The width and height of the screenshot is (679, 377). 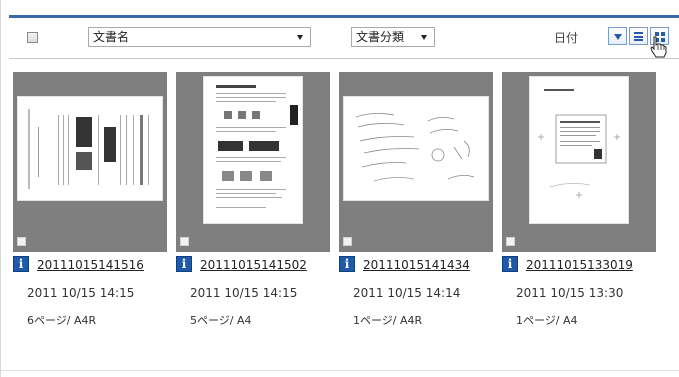 I want to click on document-name-select: 文書名, so click(x=199, y=37).